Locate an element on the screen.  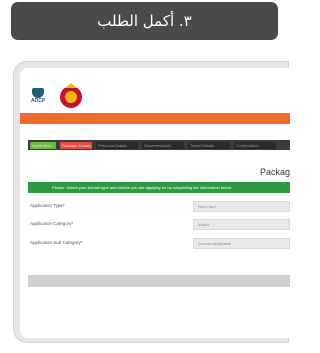
tab-confirmation: Confirmation is located at coordinates (255, 145).